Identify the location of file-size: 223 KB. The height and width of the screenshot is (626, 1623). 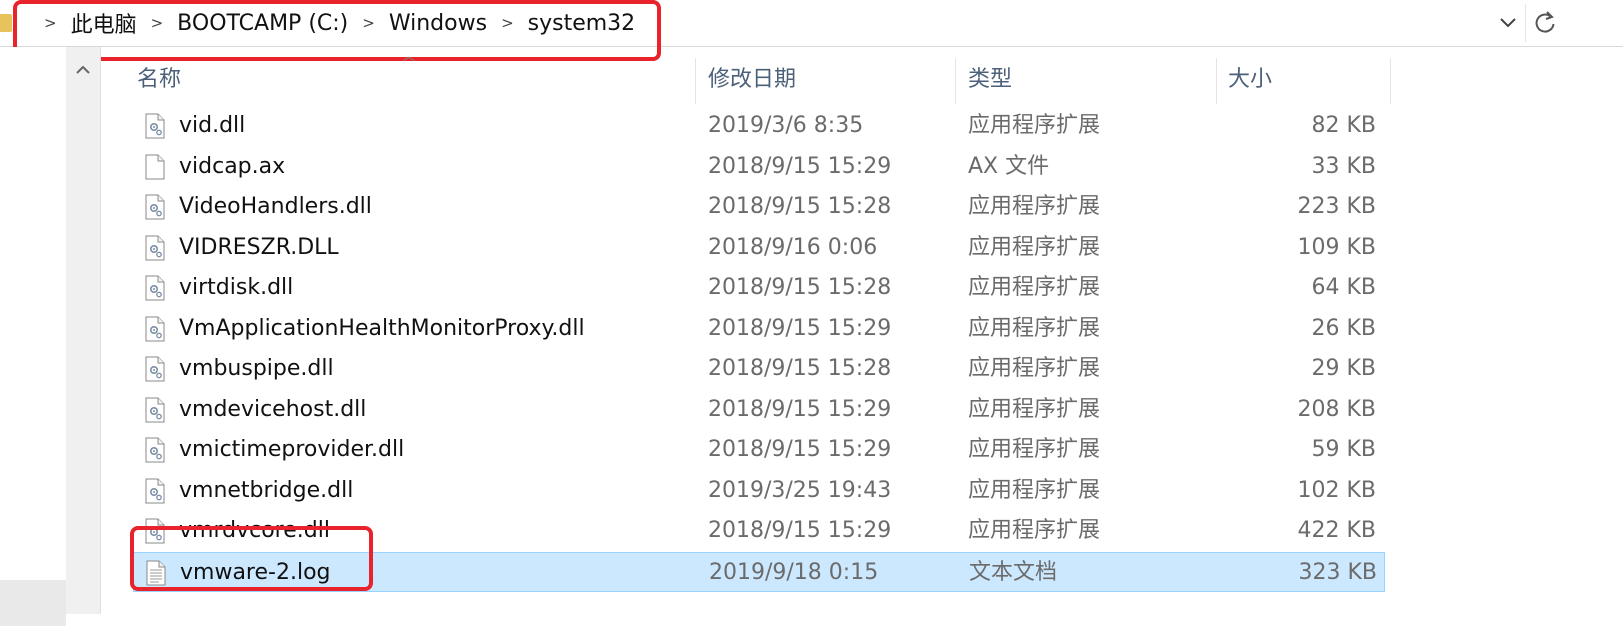
(1336, 206).